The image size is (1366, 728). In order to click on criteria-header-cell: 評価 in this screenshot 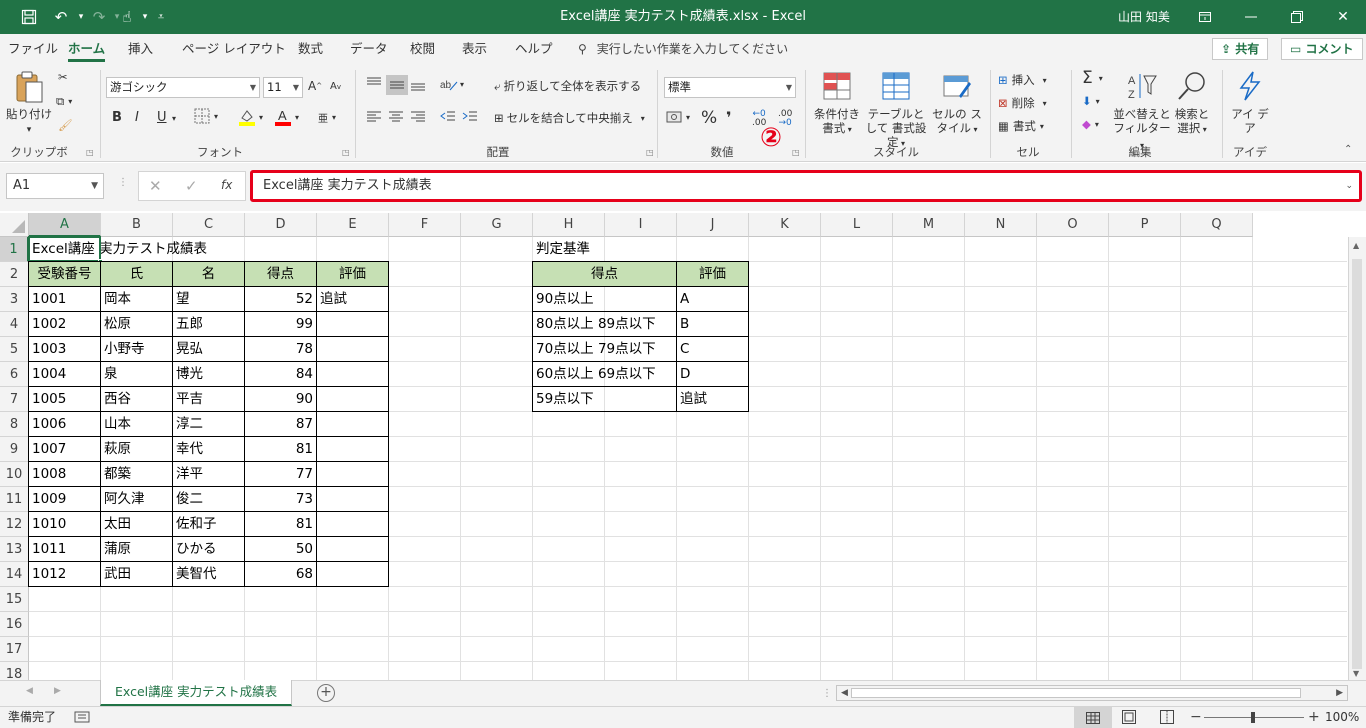, I will do `click(713, 274)`.